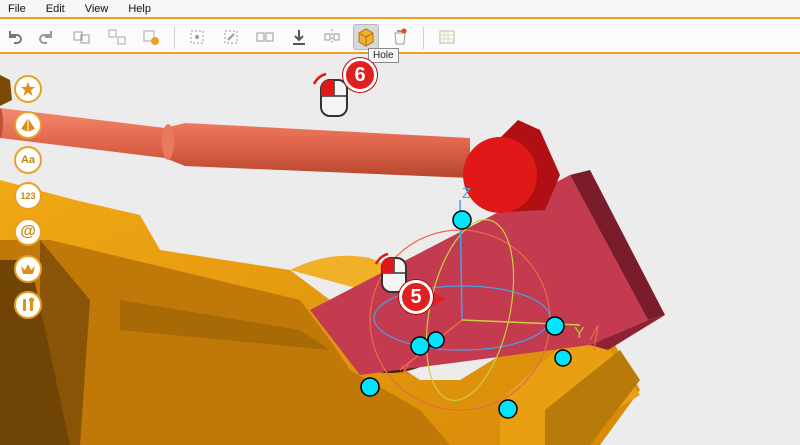 Image resolution: width=800 pixels, height=445 pixels. I want to click on red-cylinder, so click(511, 166).